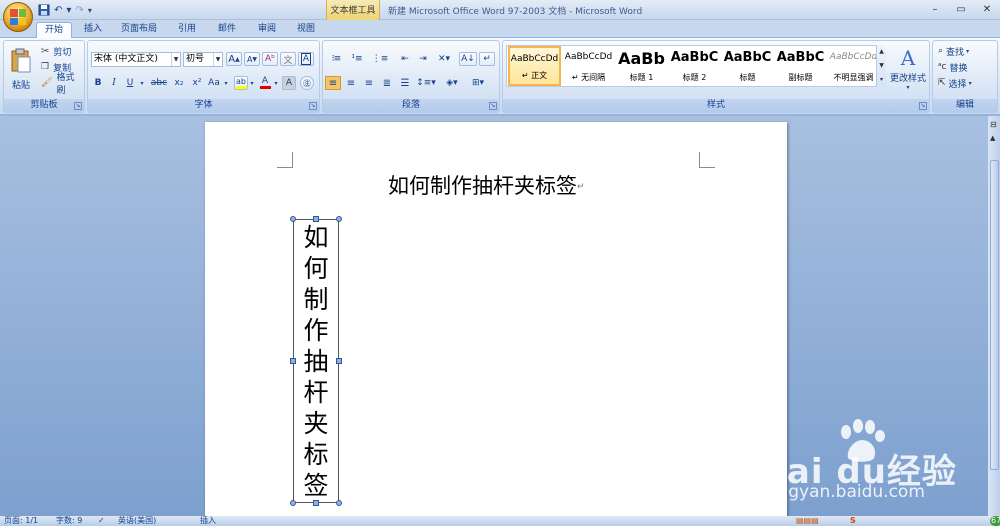 The width and height of the screenshot is (1000, 526). Describe the element at coordinates (380, 59) in the screenshot. I see `multilevel-list-button: ⋮≡` at that location.